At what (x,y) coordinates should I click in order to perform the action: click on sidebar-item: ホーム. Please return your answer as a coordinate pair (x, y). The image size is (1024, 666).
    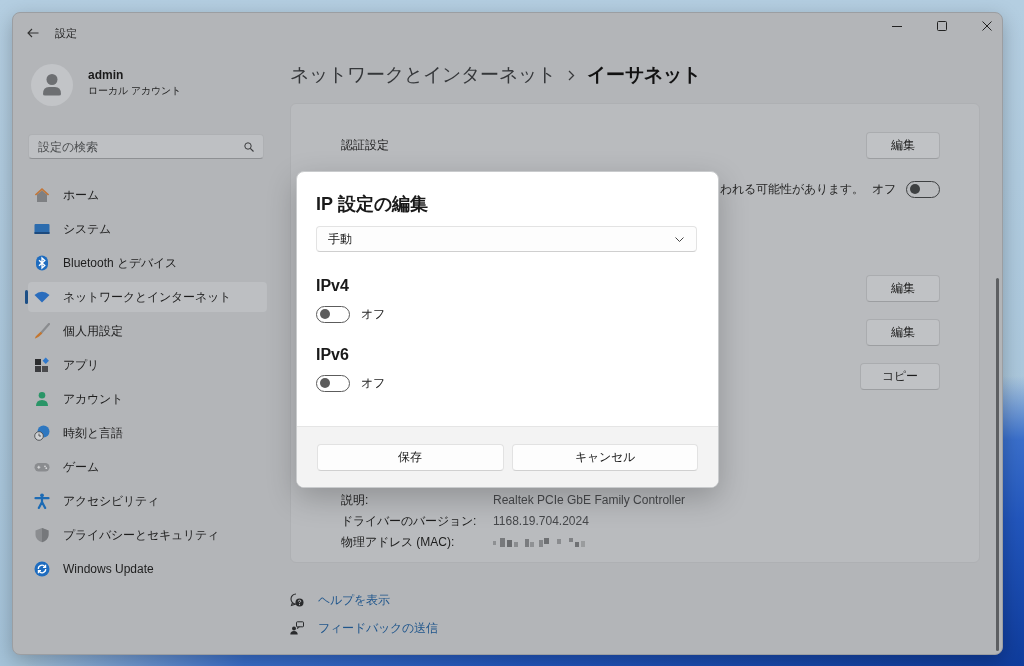
    Looking at the image, I should click on (147, 195).